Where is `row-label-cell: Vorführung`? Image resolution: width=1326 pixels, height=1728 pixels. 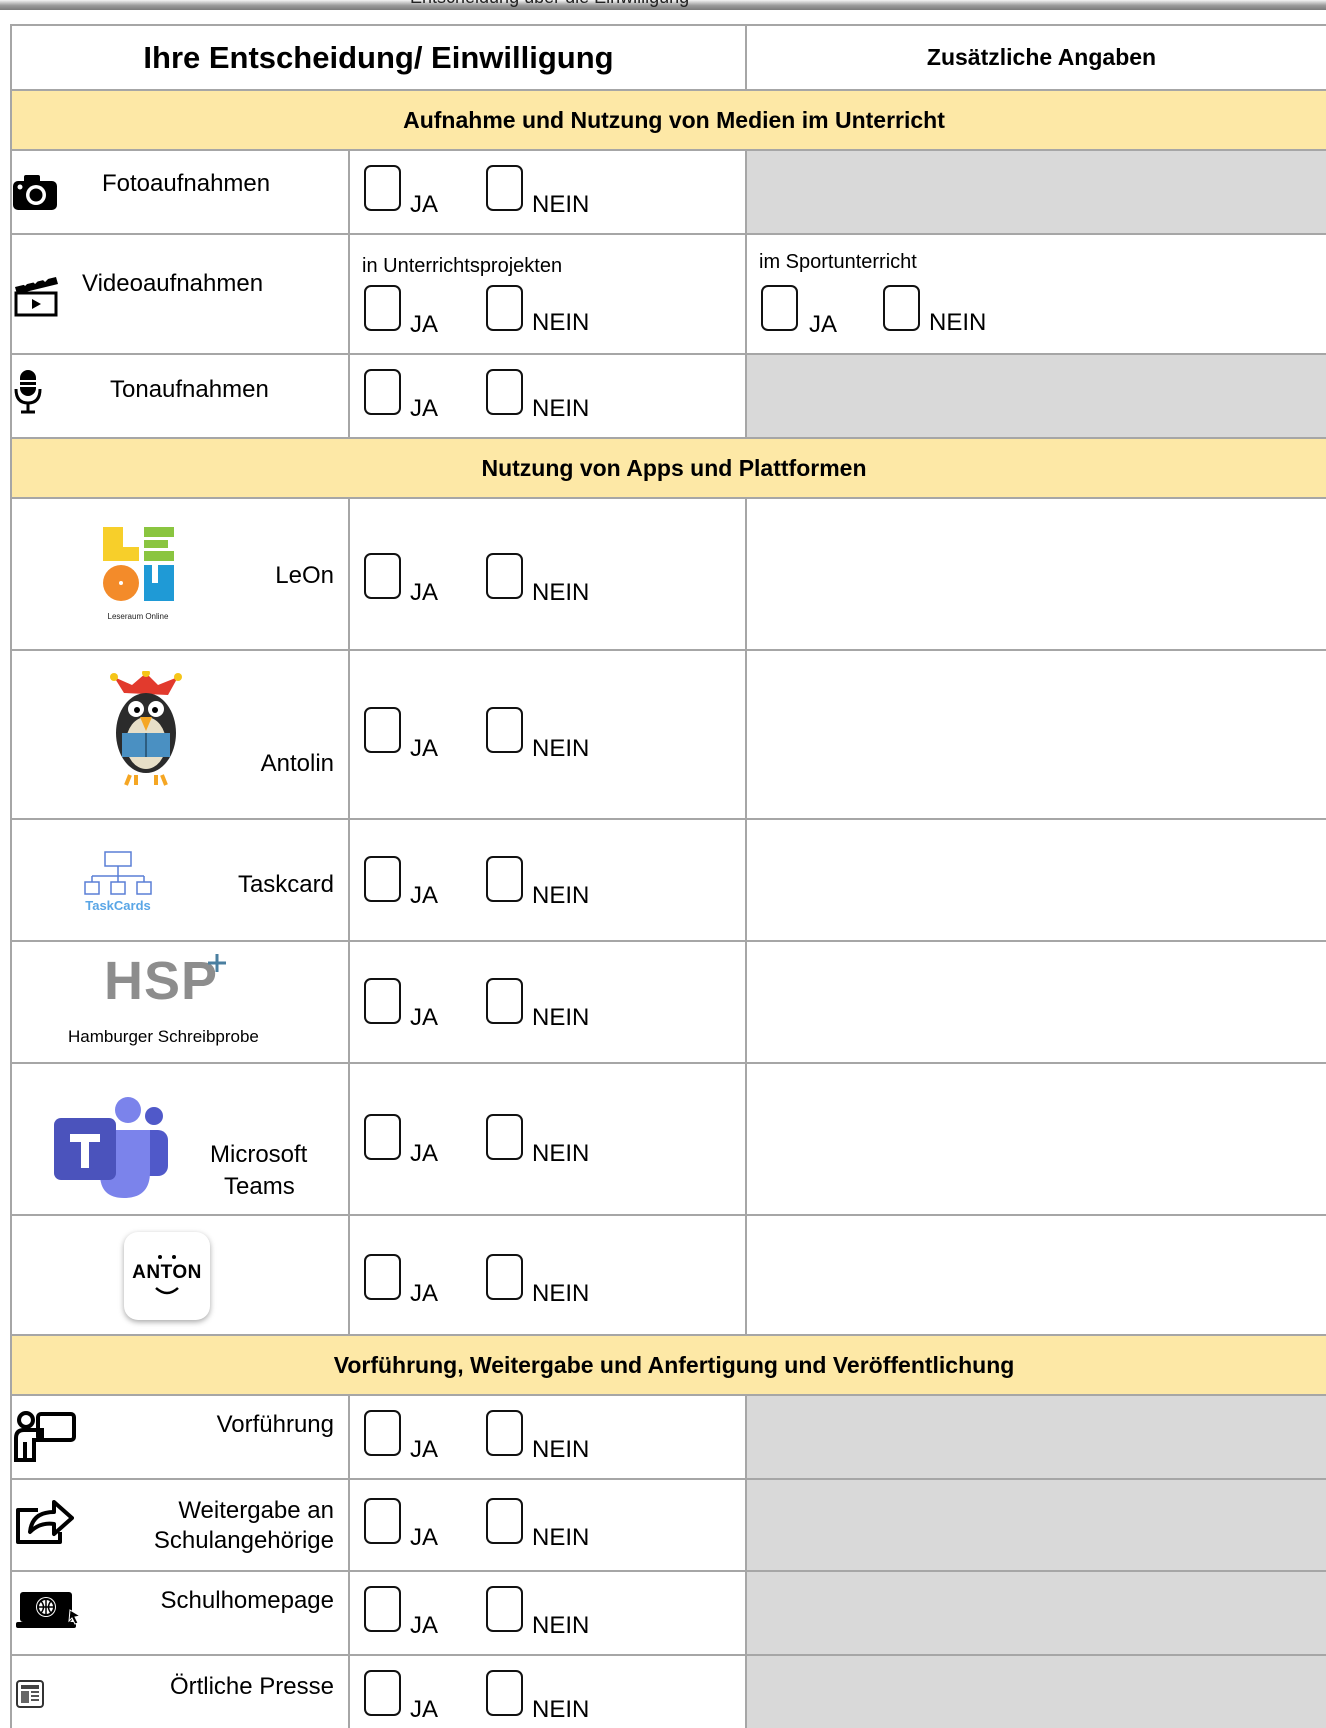 row-label-cell: Vorführung is located at coordinates (181, 1437).